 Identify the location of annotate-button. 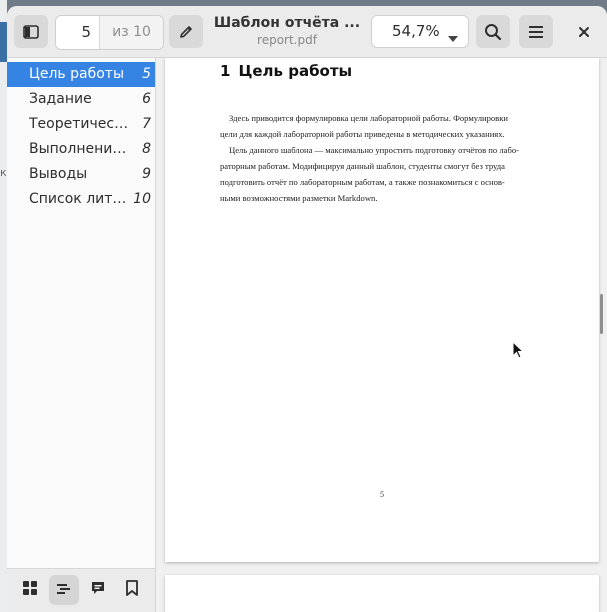
(186, 31).